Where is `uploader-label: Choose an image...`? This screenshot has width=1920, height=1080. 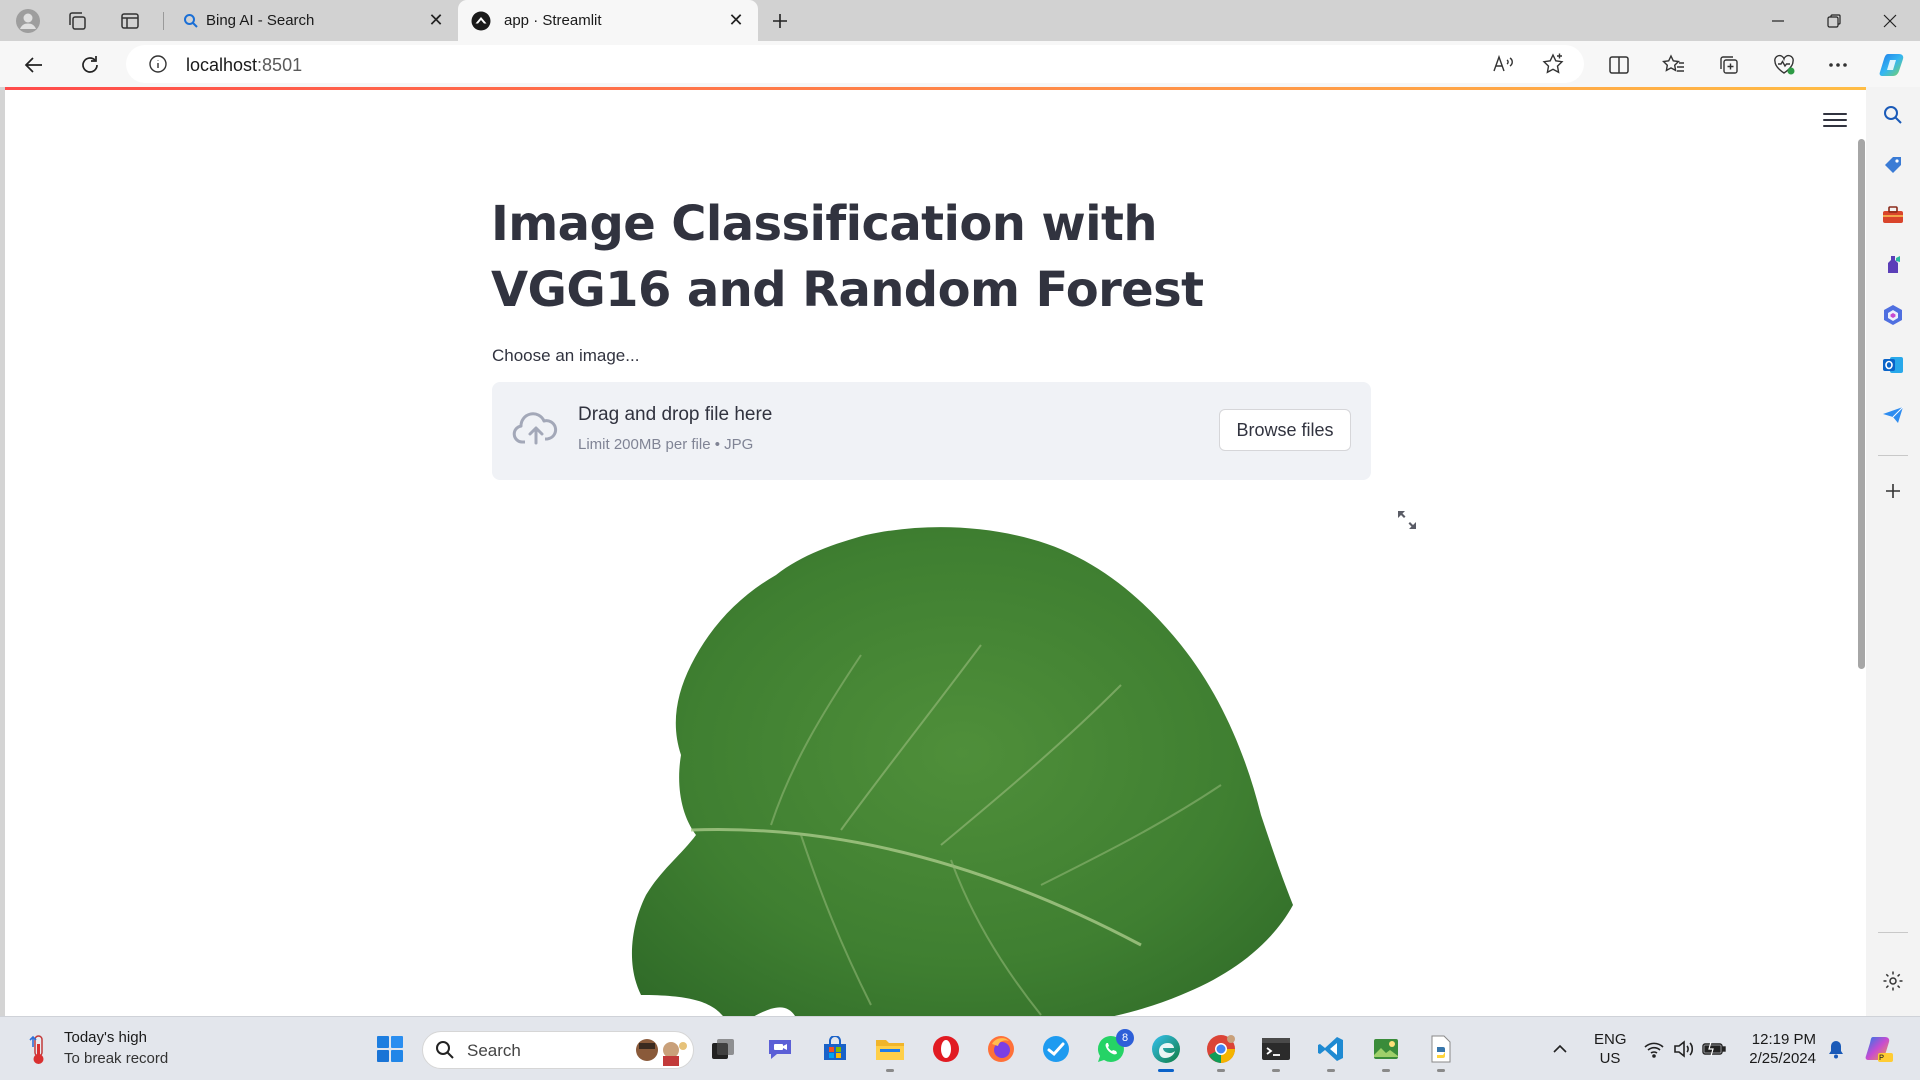
uploader-label: Choose an image... is located at coordinates (566, 355).